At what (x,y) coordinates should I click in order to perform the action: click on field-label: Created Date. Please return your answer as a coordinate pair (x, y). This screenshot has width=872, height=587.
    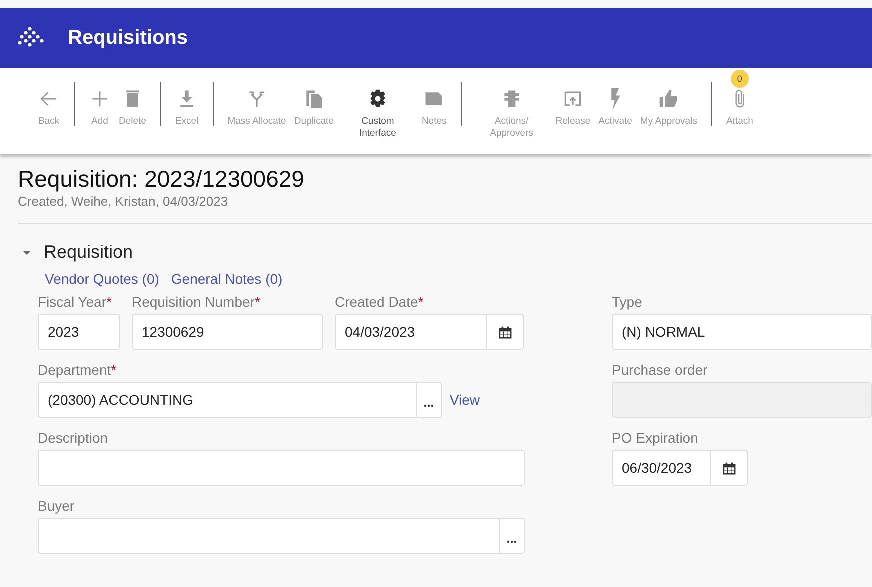
    Looking at the image, I should click on (376, 302).